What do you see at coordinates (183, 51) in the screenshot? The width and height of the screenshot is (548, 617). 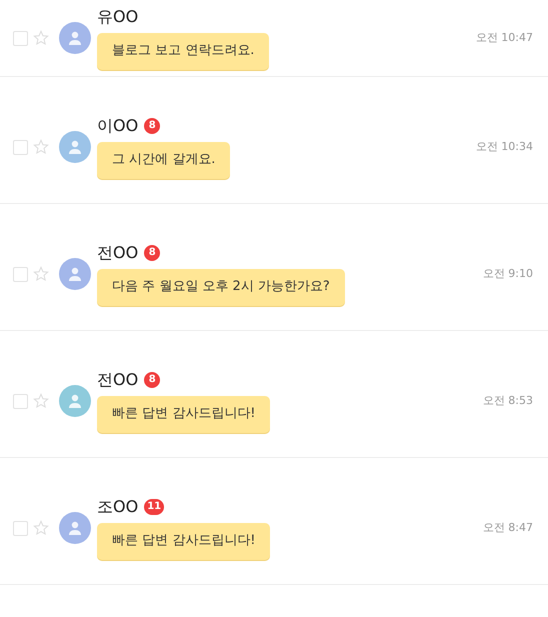 I see `message-bubble: 블로그 보고 연락드려요.` at bounding box center [183, 51].